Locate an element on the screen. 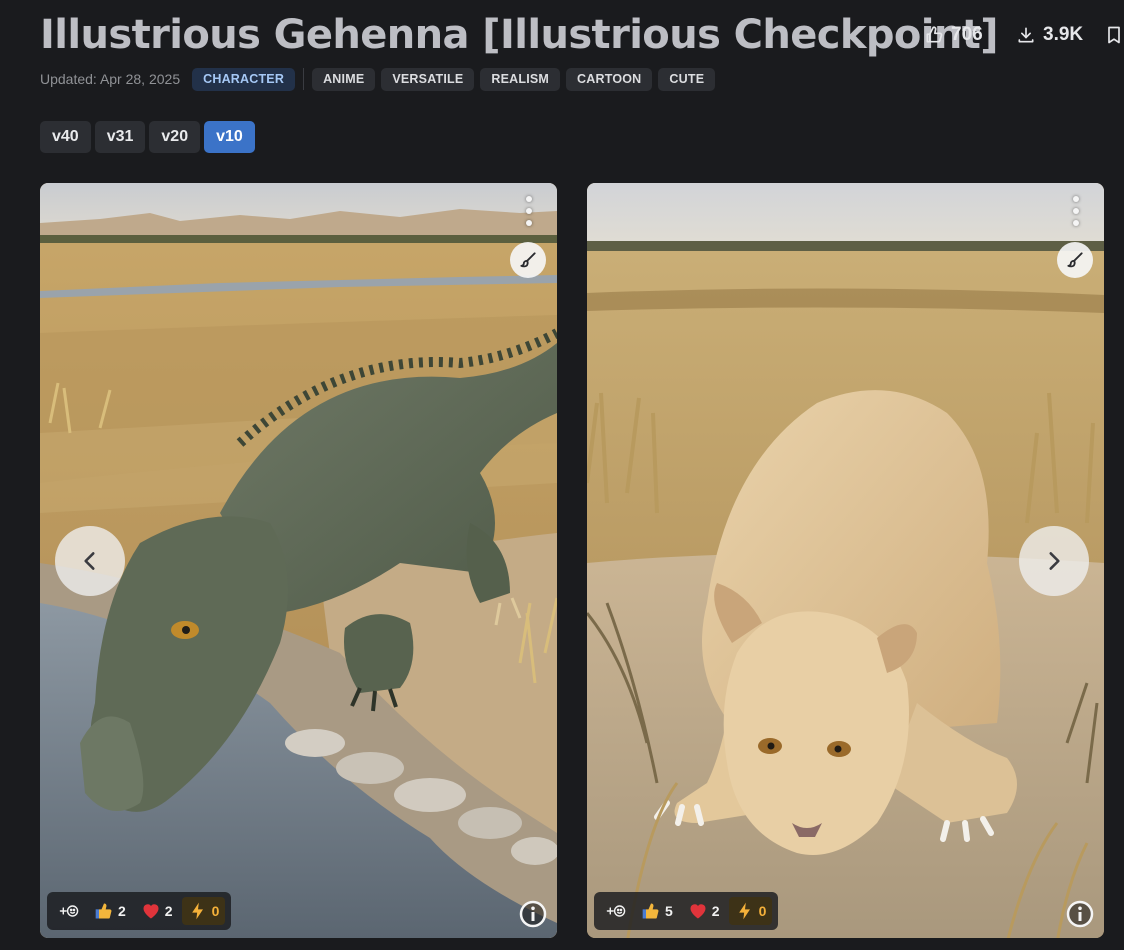 Image resolution: width=1124 pixels, height=950 pixels. tag-cute: CUTE is located at coordinates (687, 79).